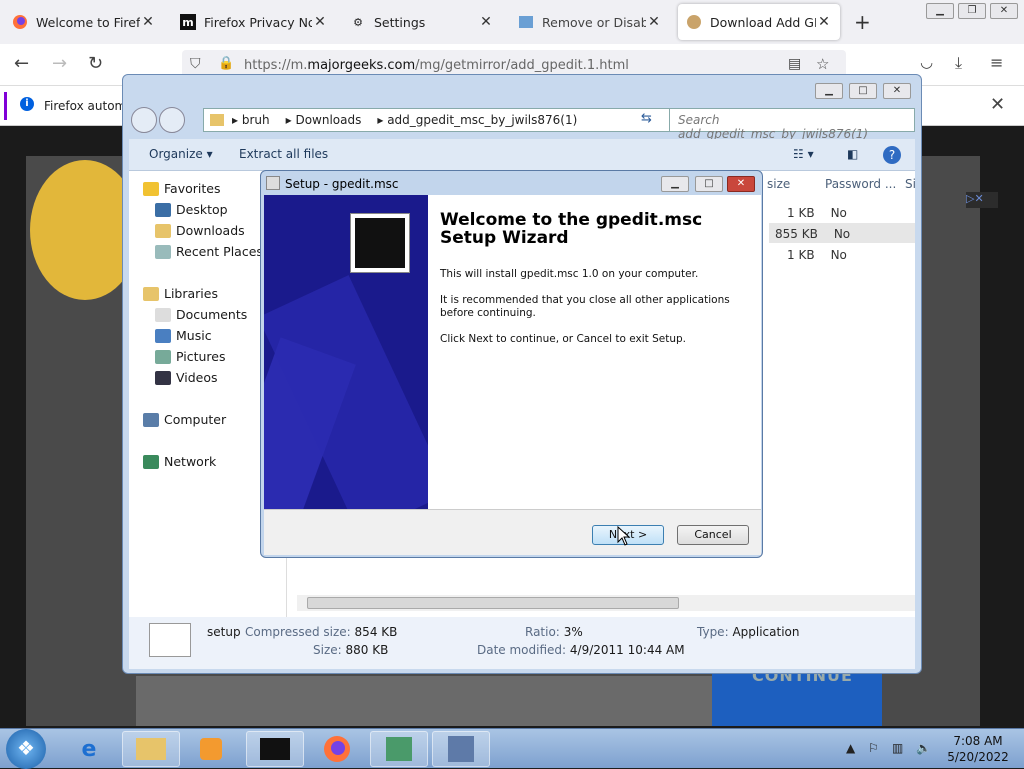 The image size is (1024, 769). What do you see at coordinates (195, 64) in the screenshot?
I see `shield-icon: ⛉` at bounding box center [195, 64].